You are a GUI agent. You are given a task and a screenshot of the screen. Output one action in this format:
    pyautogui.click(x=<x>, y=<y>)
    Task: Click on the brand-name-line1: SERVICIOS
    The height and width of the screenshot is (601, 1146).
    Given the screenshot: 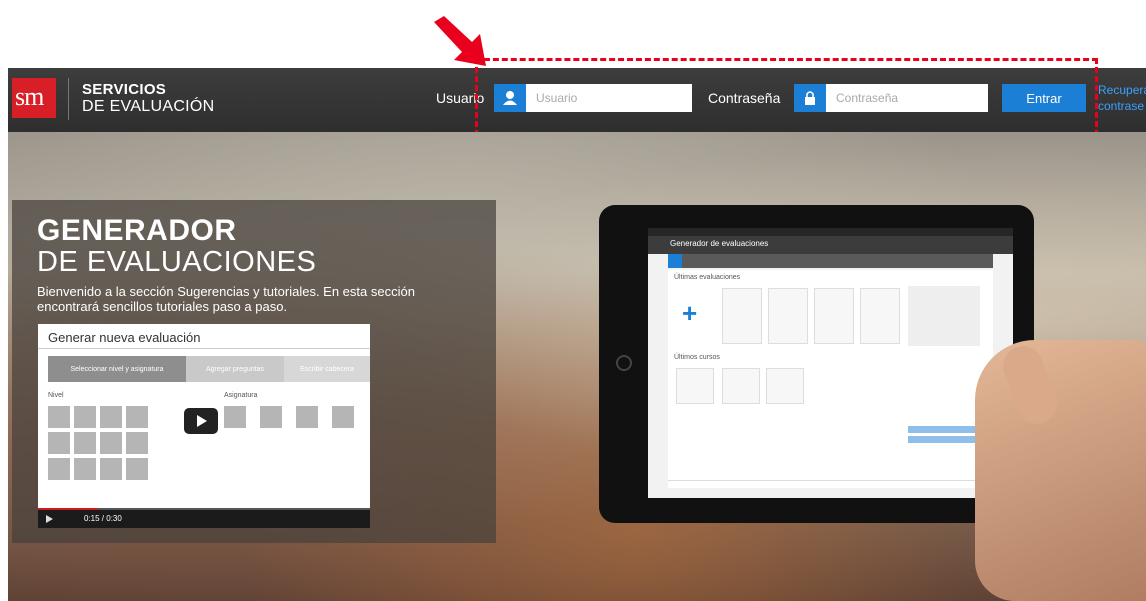 What is the action you would take?
    pyautogui.click(x=124, y=89)
    